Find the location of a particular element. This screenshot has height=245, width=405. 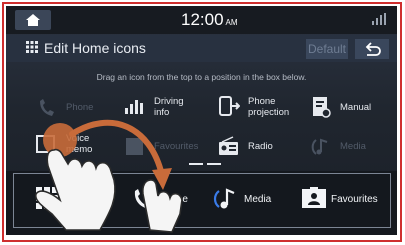

icon-option-label: Voice memo is located at coordinates (79, 144).